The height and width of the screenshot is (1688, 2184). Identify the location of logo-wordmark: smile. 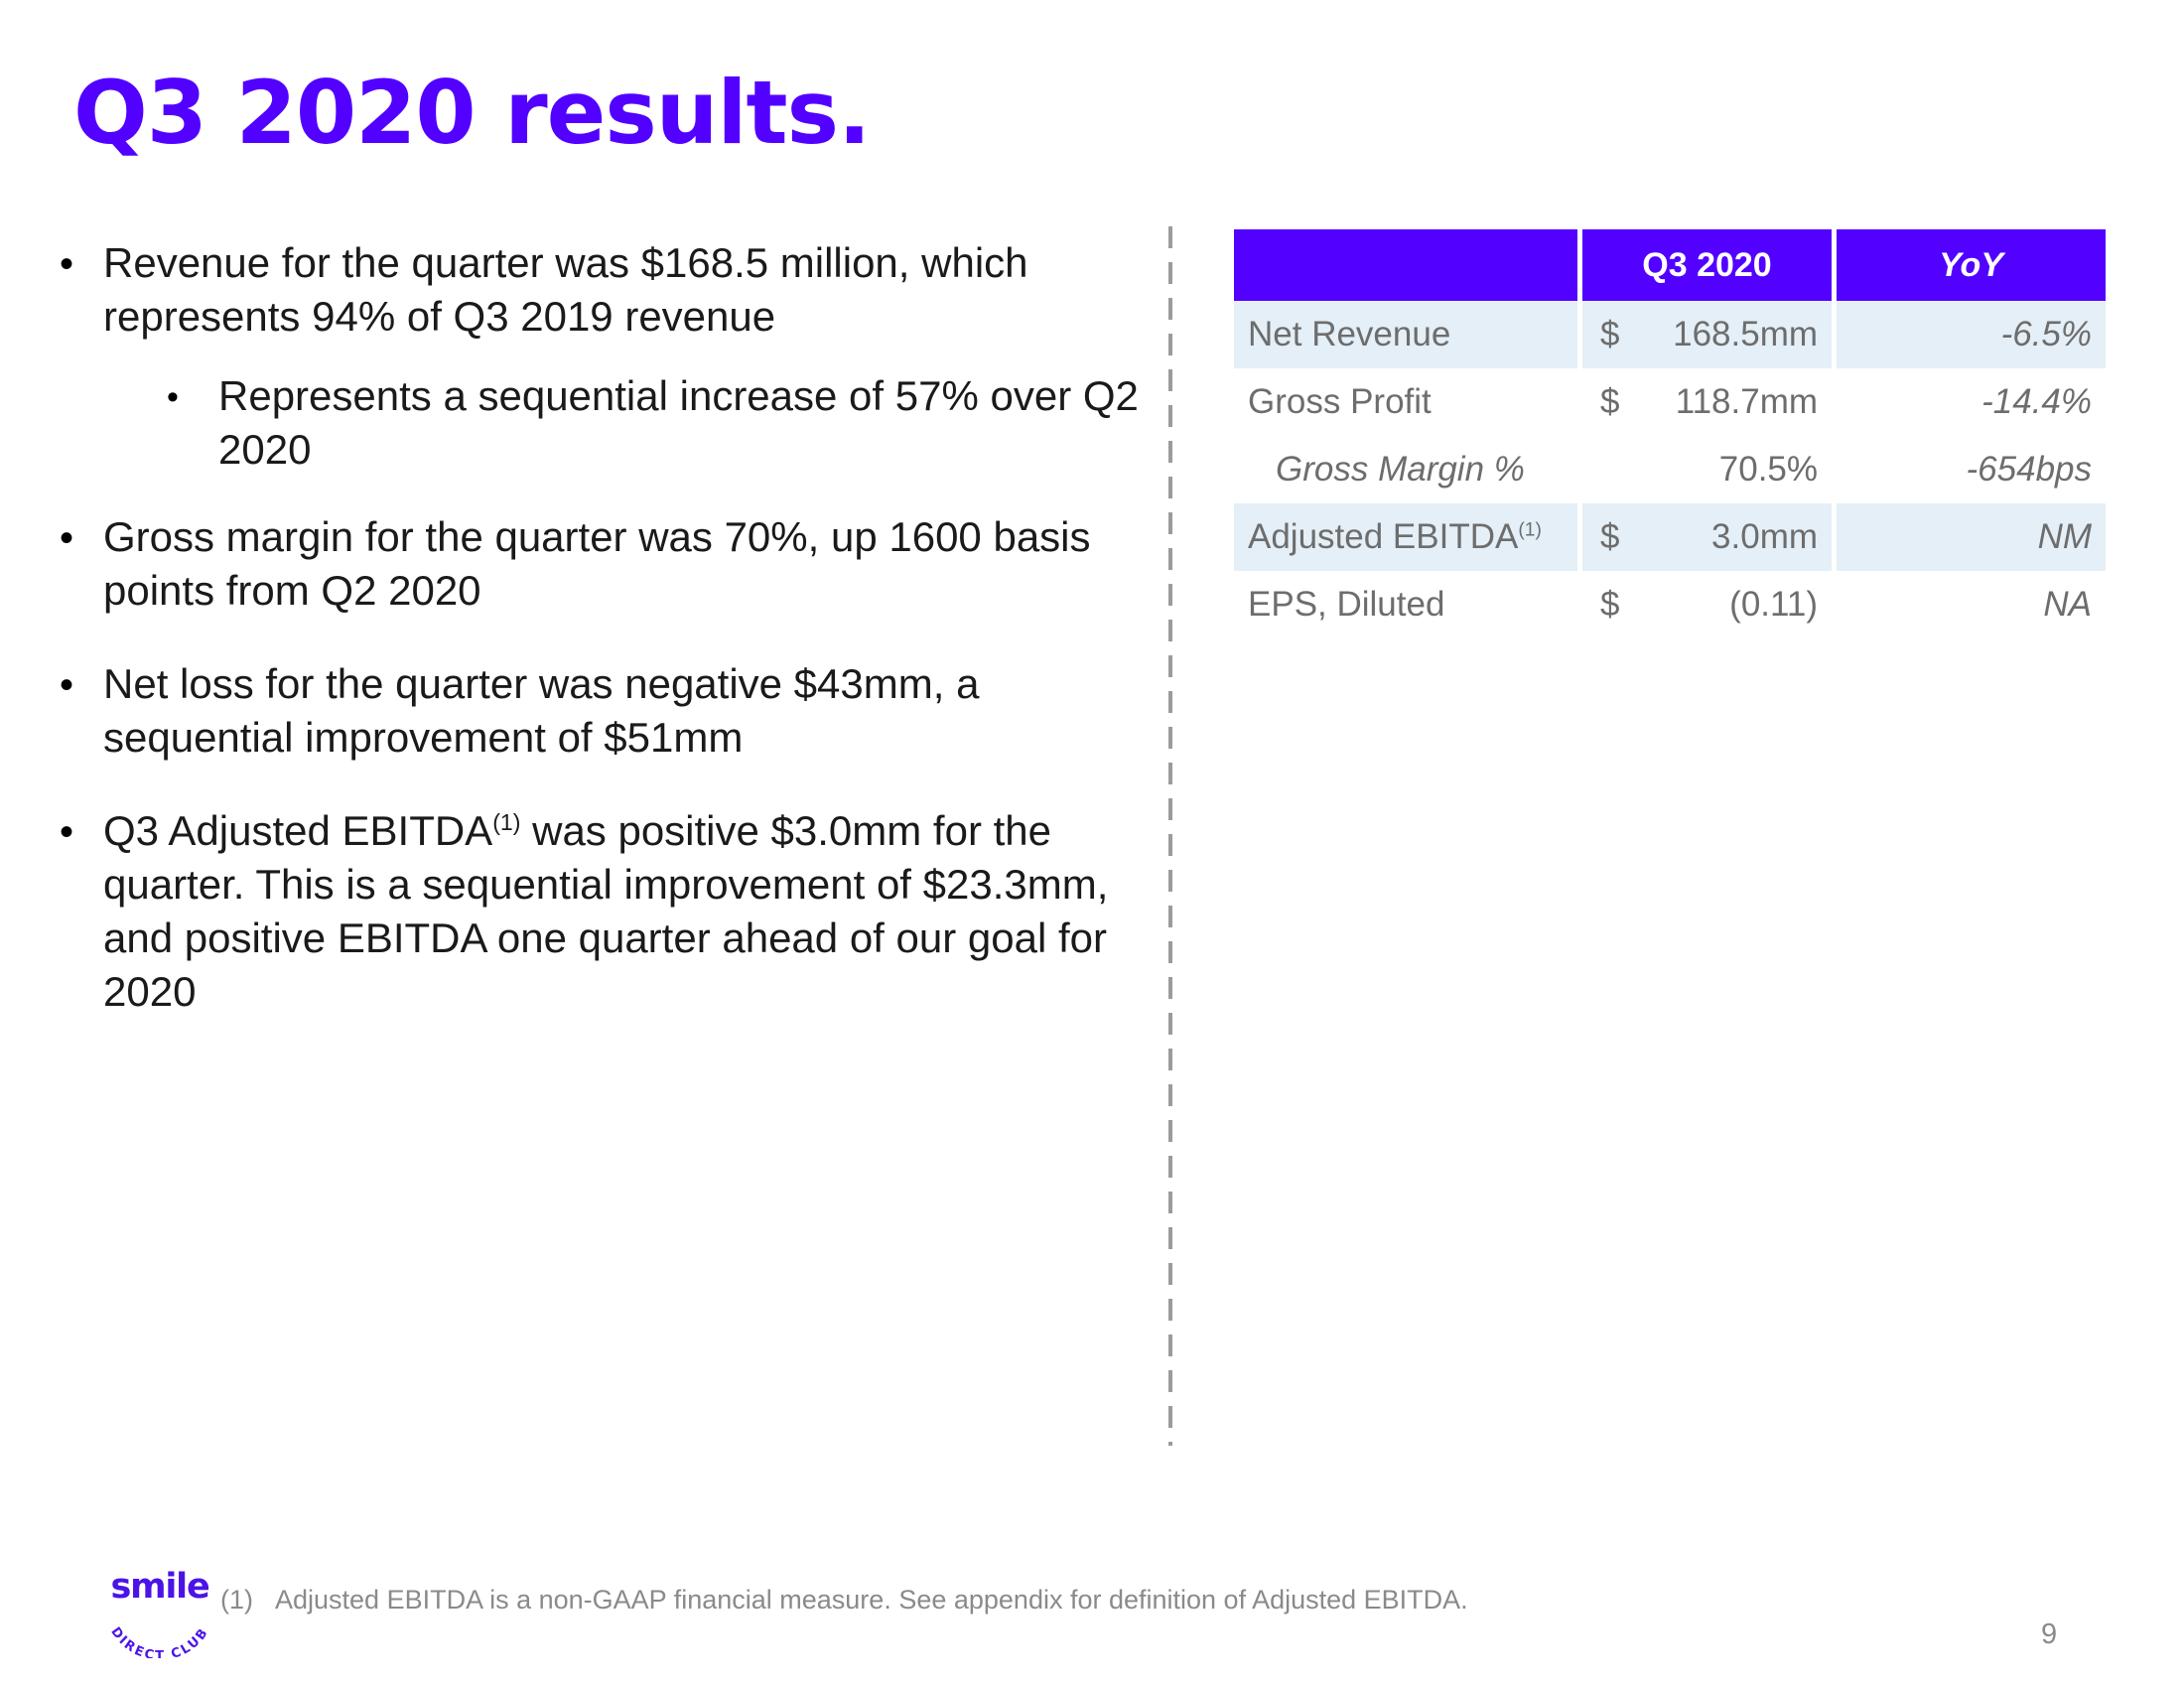
(159, 1587).